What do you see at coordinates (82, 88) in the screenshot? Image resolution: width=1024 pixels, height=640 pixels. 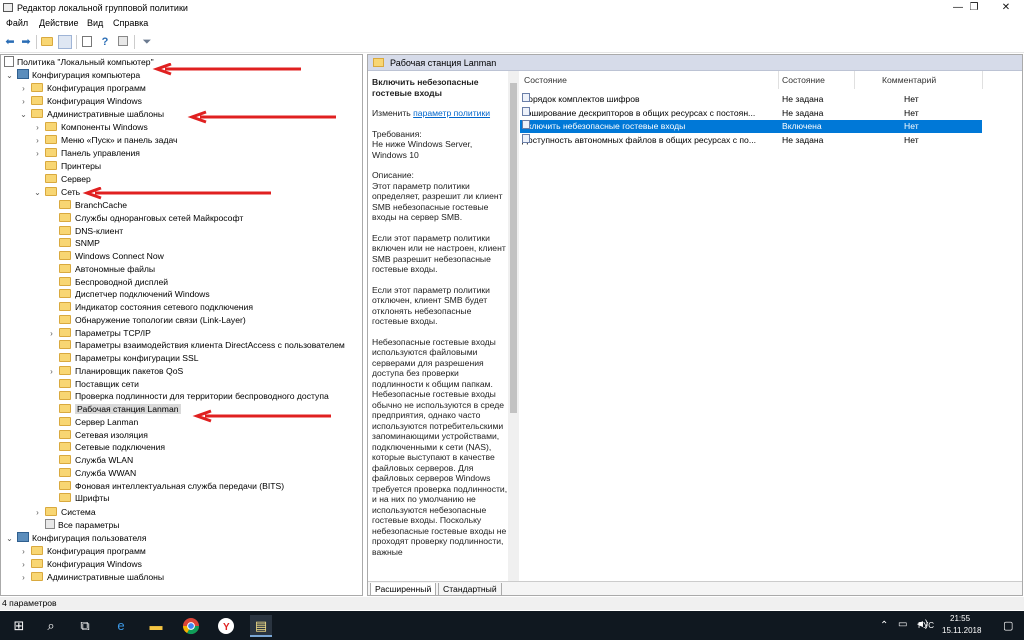 I see `tree-node-program-config: › Конфигурация программ` at bounding box center [82, 88].